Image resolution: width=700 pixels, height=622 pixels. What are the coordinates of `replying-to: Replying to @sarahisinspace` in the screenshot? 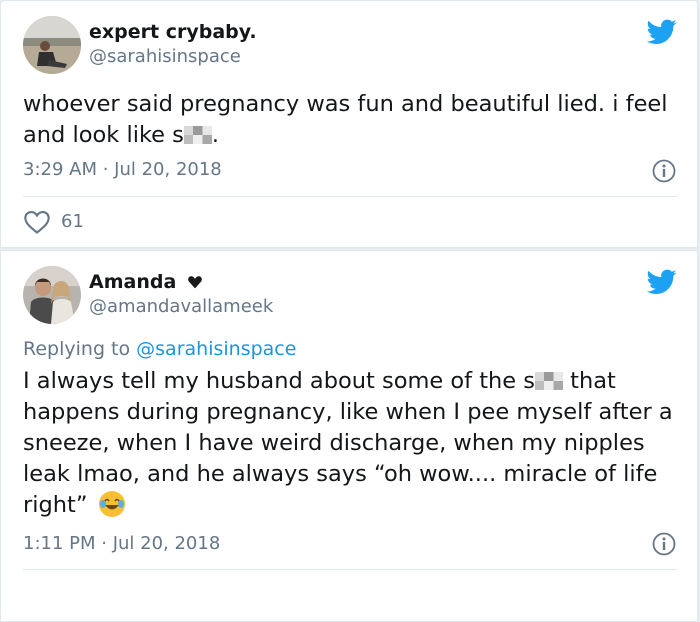 It's located at (159, 349).